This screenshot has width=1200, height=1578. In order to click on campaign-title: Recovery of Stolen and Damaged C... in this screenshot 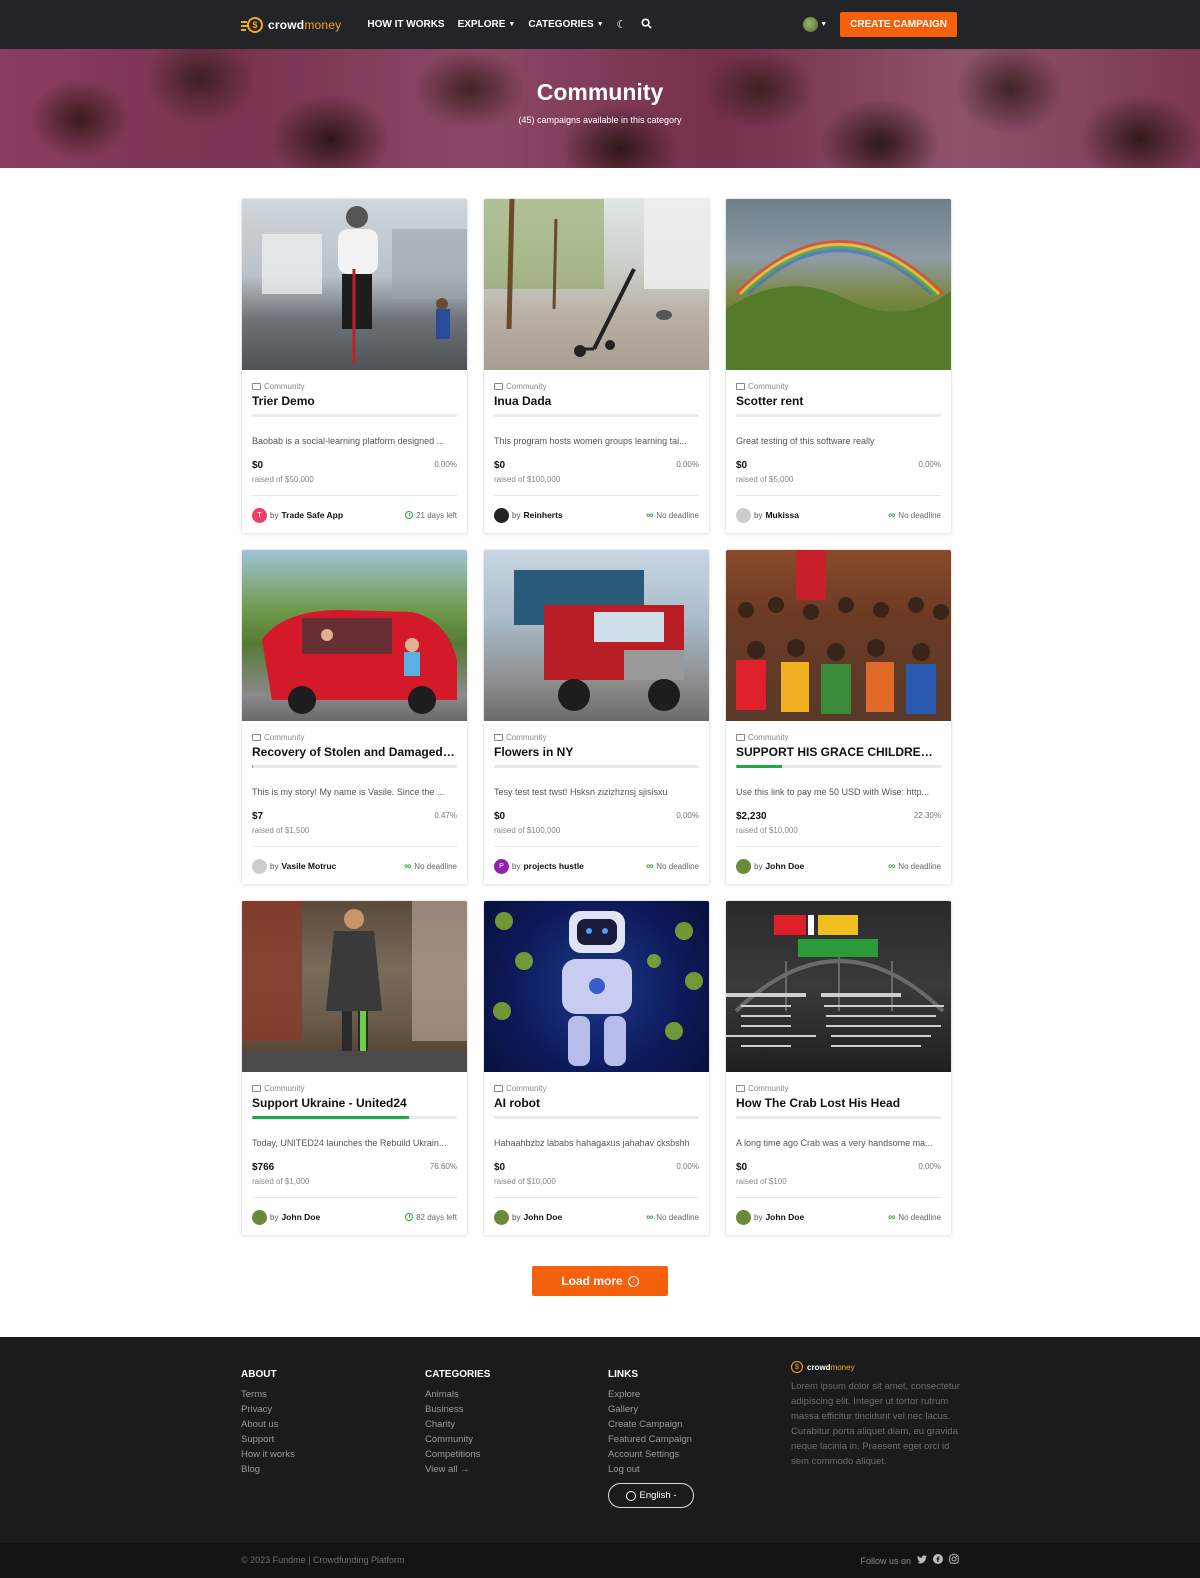, I will do `click(354, 753)`.